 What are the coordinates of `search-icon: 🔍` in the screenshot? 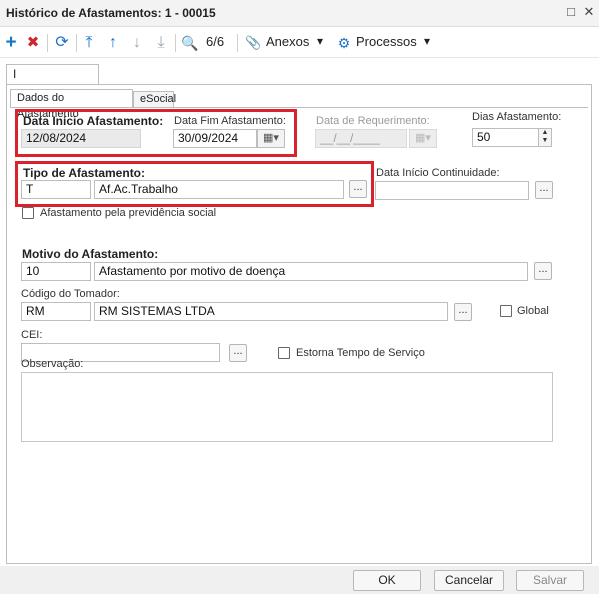 It's located at (190, 43).